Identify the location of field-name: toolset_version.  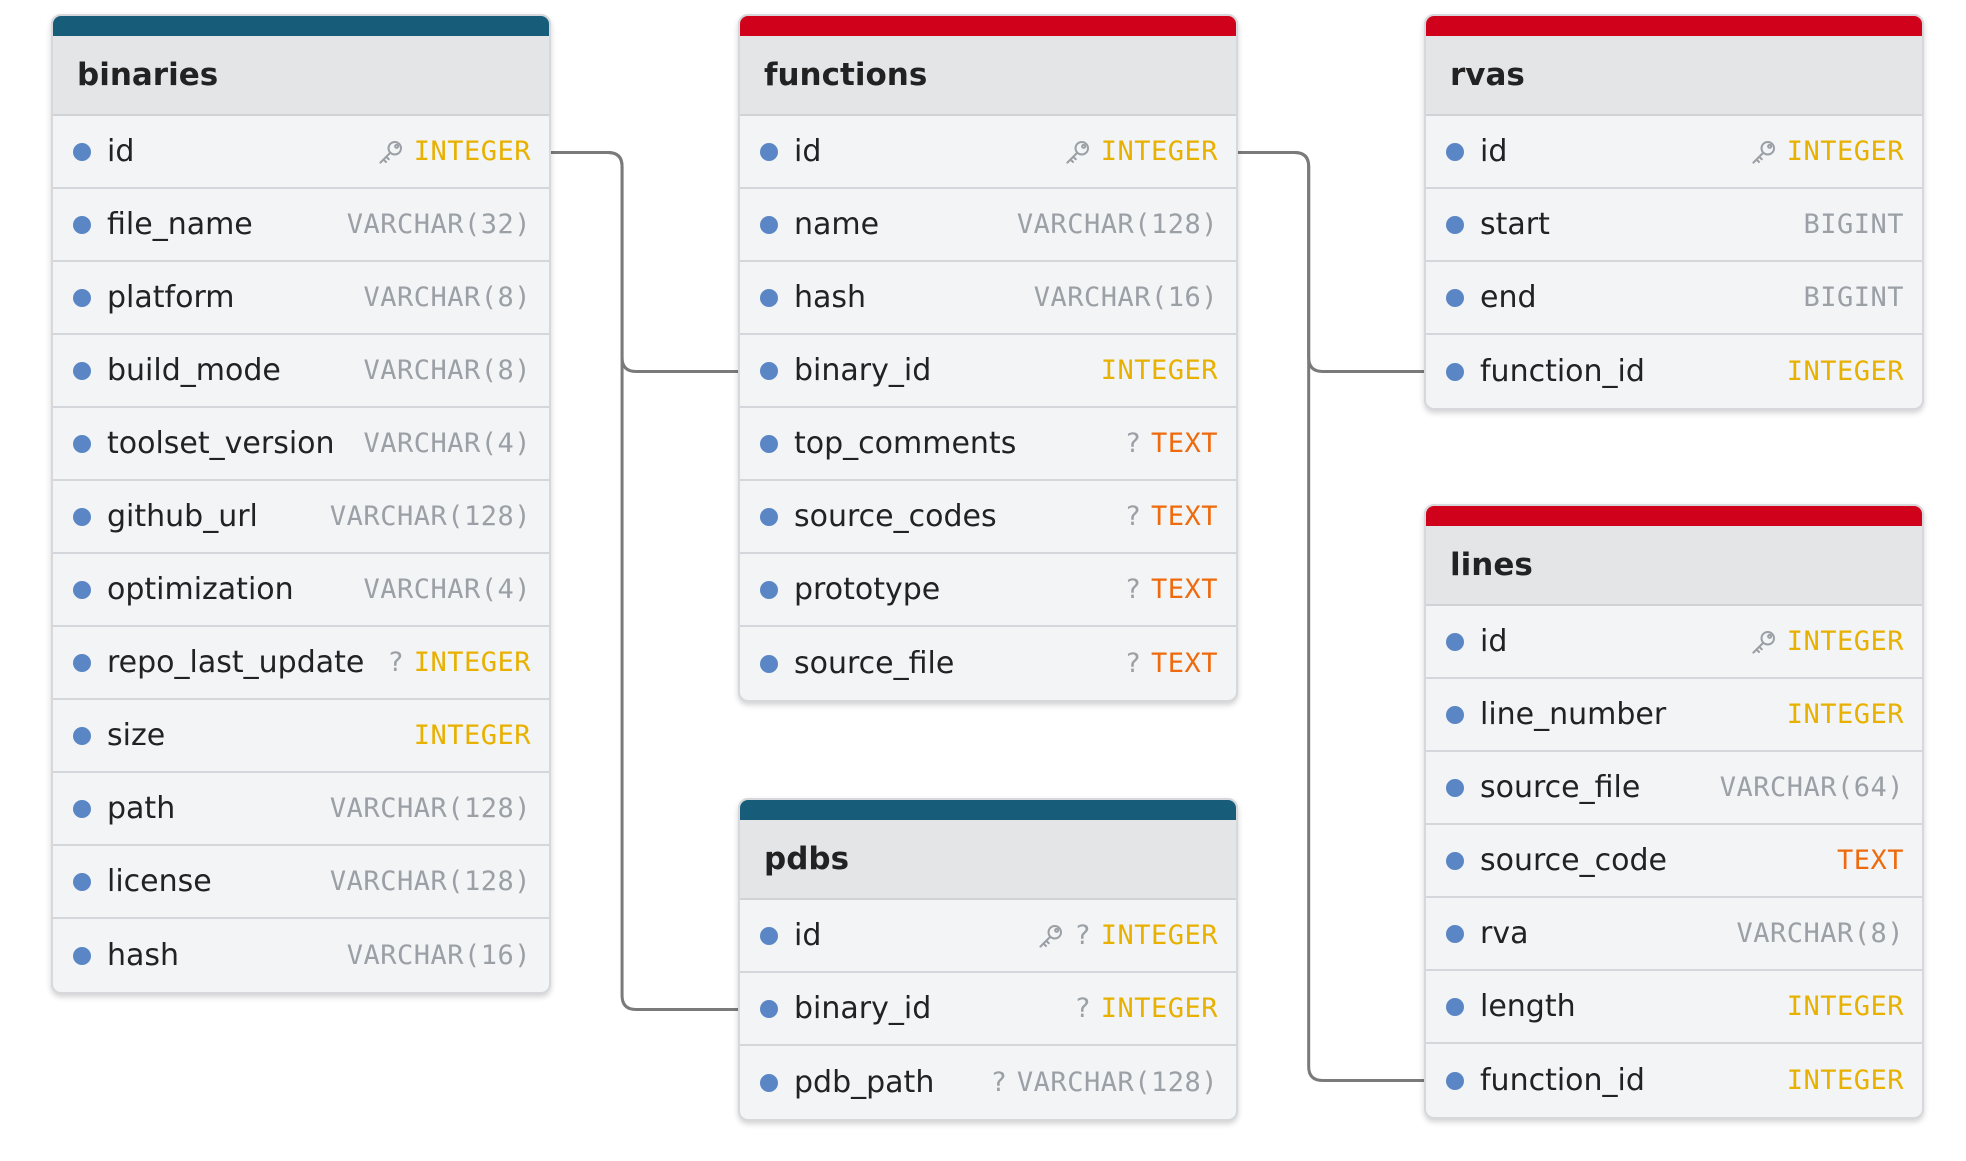
(221, 443).